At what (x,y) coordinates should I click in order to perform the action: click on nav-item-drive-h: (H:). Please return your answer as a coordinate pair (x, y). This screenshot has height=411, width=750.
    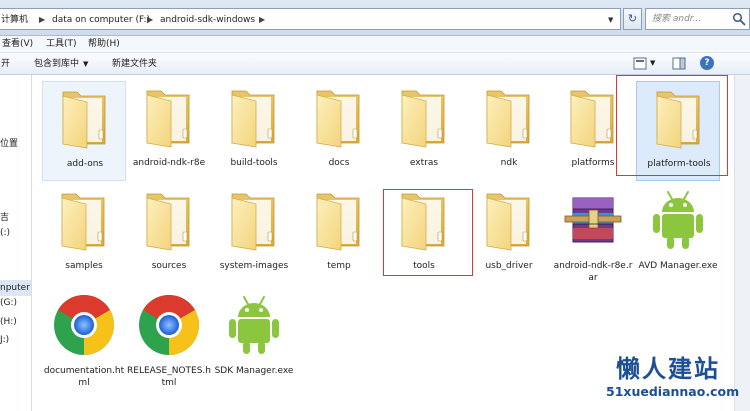
    Looking at the image, I should click on (8, 322).